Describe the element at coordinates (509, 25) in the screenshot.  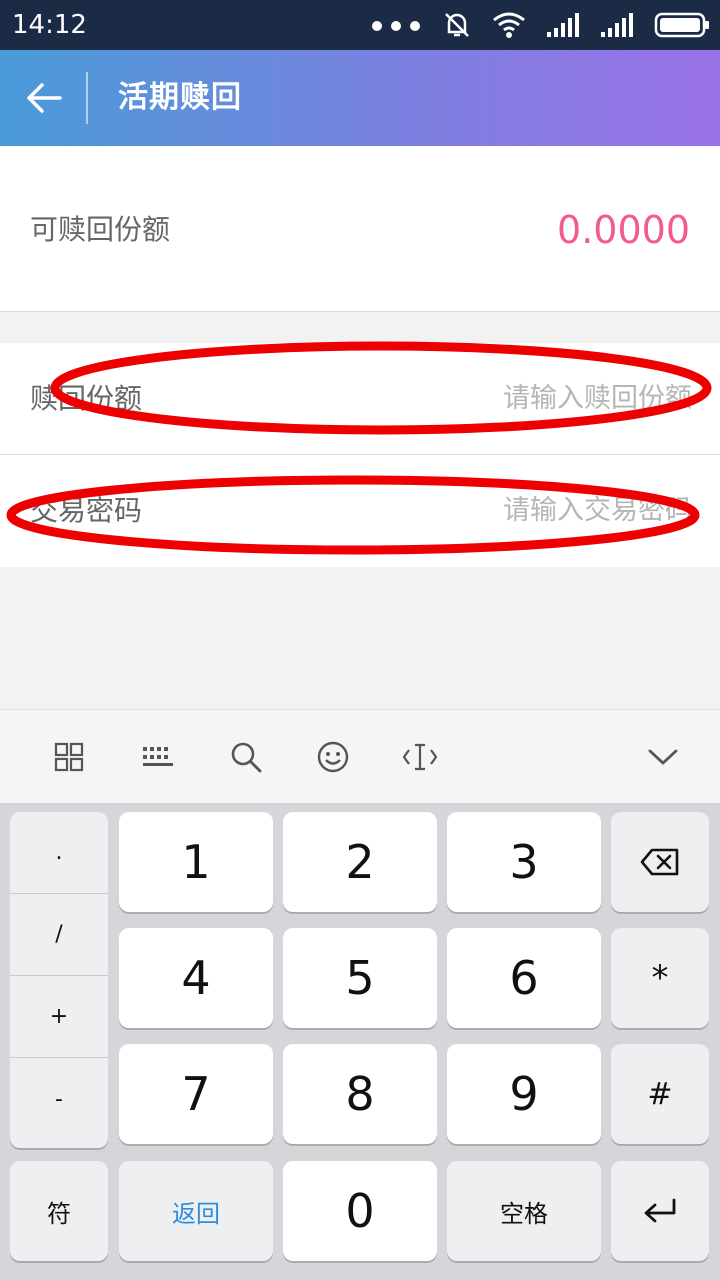
I see `wifi-icon` at that location.